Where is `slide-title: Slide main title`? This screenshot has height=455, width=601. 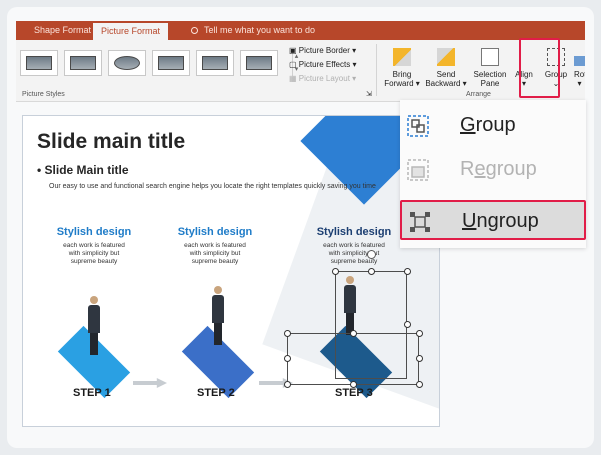 slide-title: Slide main title is located at coordinates (111, 142).